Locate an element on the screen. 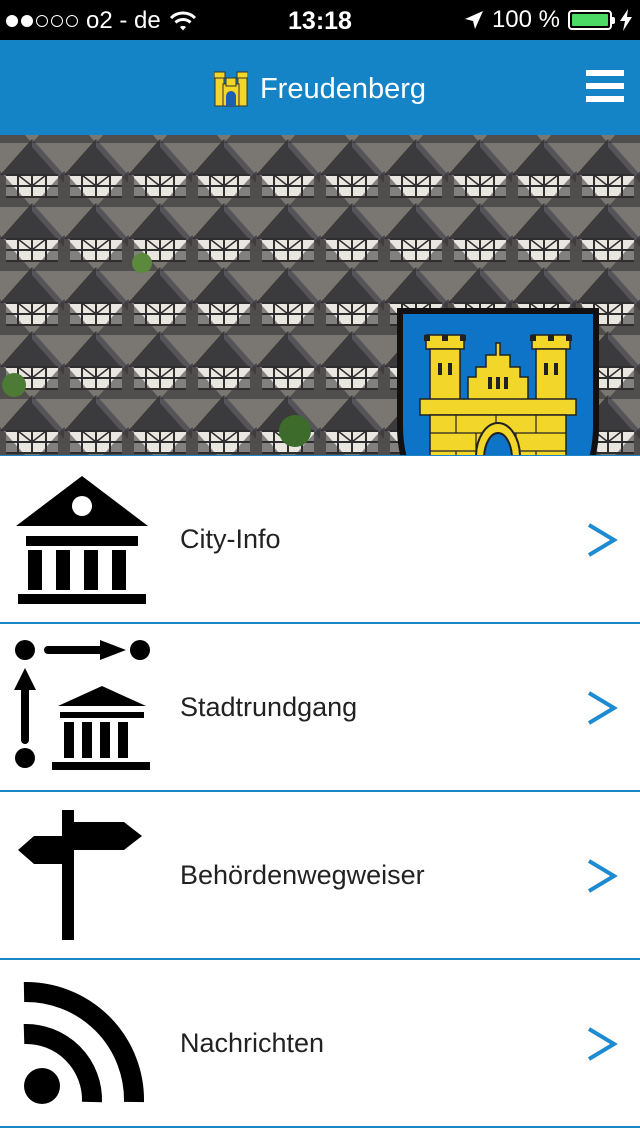 The height and width of the screenshot is (1136, 640). battery-icon is located at coordinates (591, 20).